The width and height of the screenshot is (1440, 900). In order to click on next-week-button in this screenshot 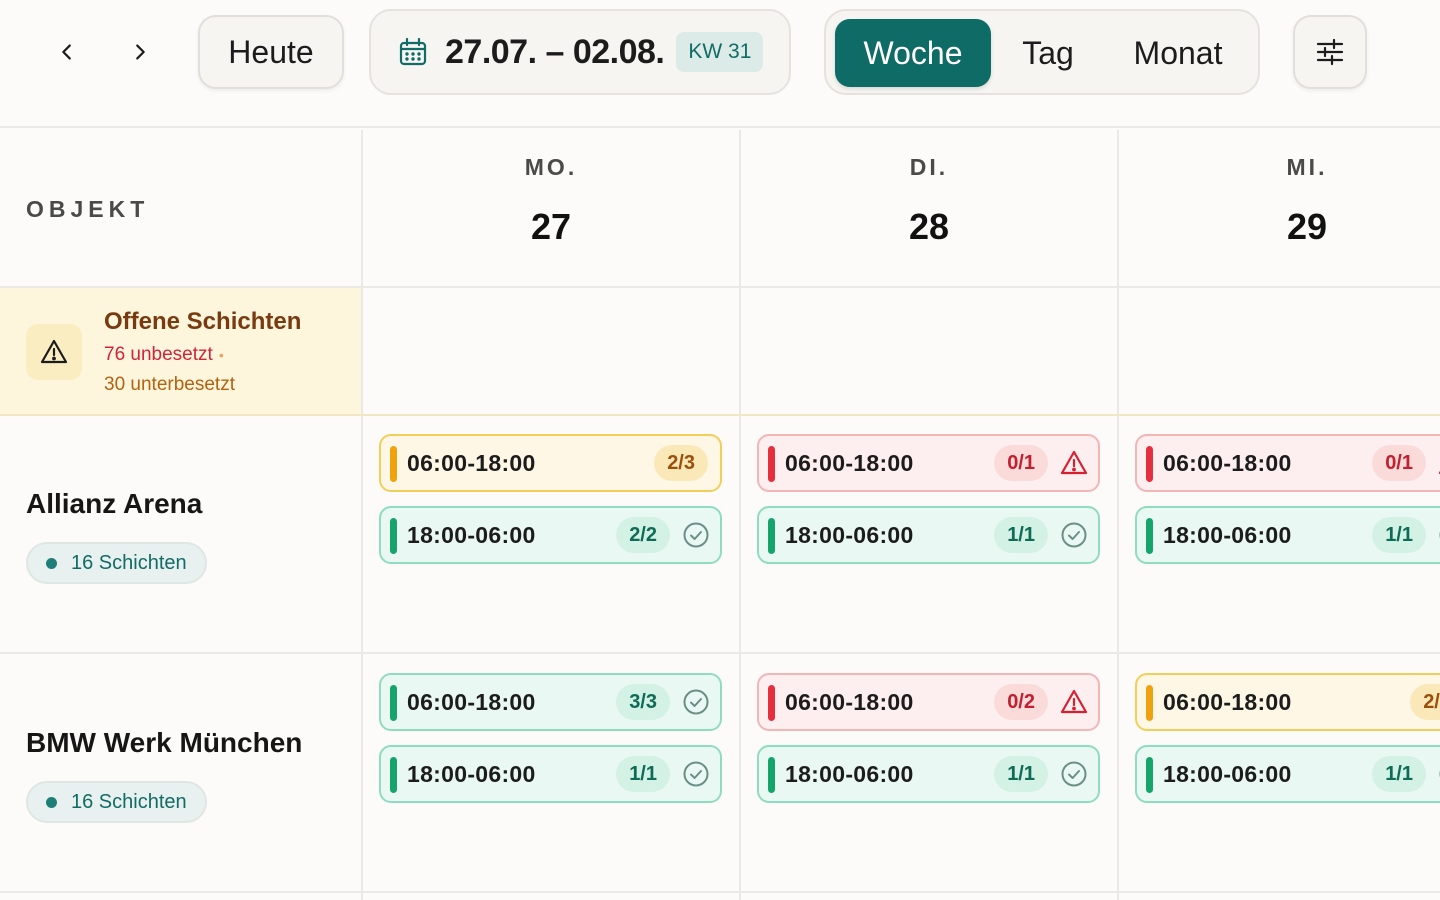, I will do `click(140, 52)`.